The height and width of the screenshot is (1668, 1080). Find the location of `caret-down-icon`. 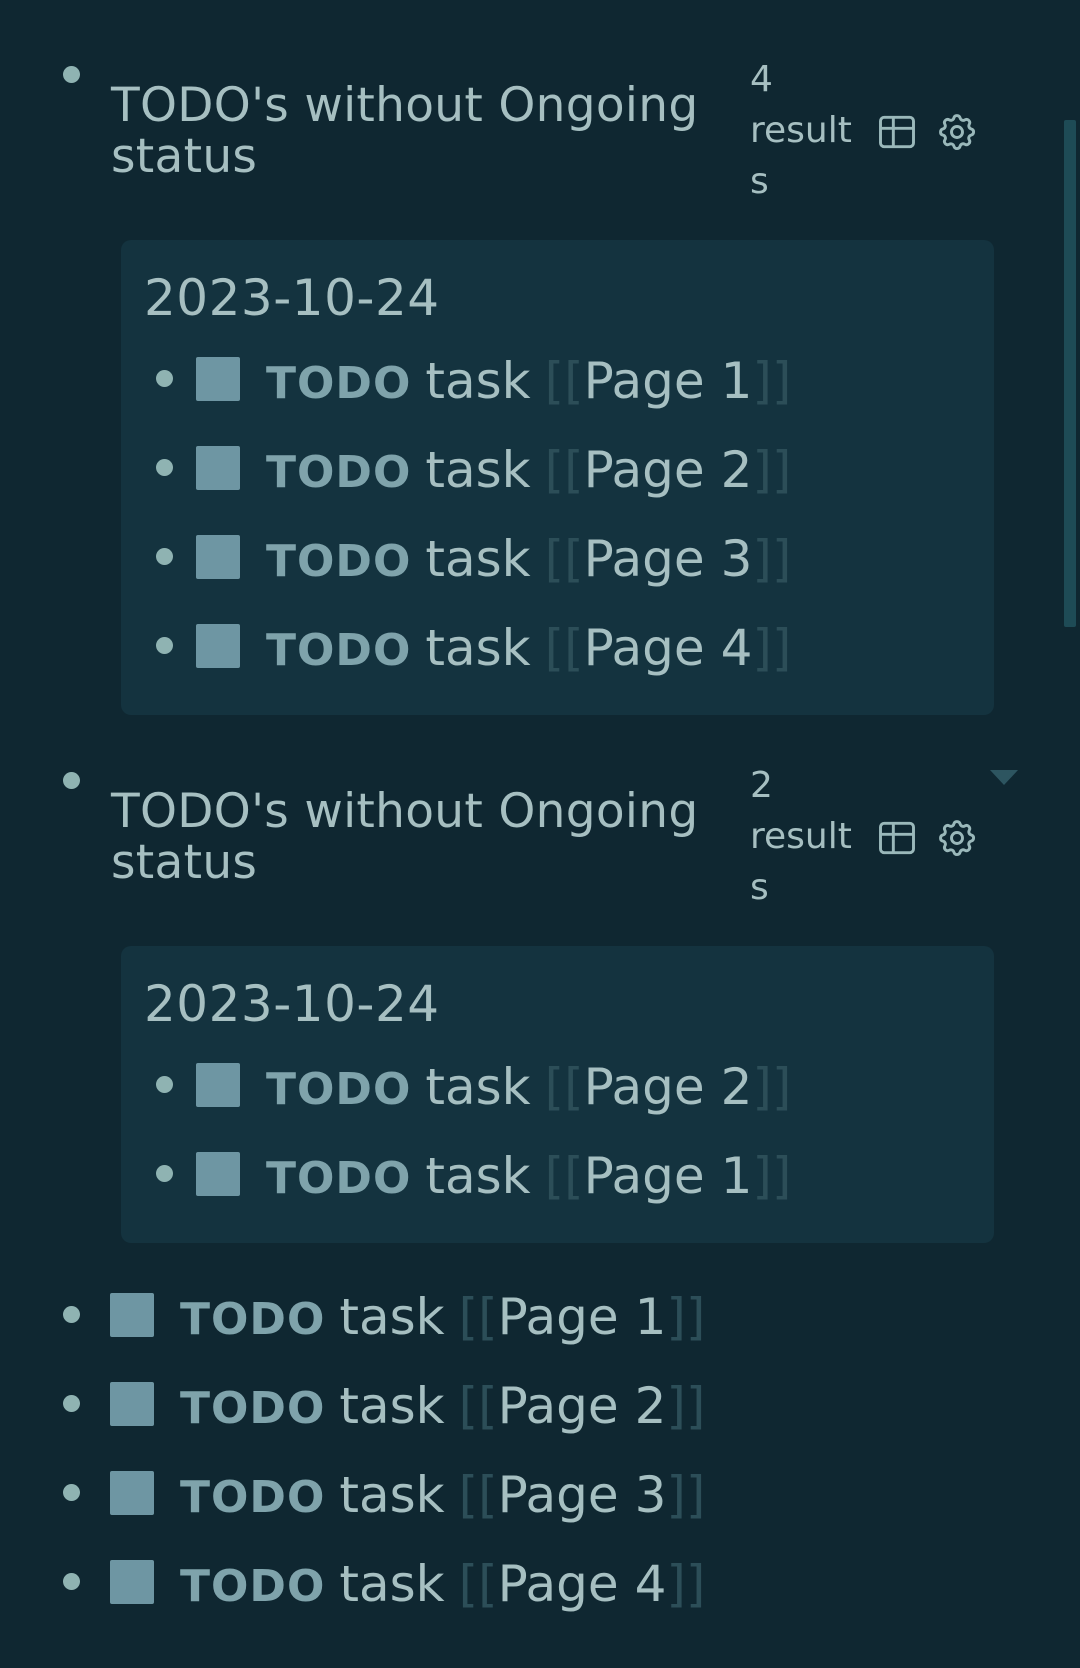

caret-down-icon is located at coordinates (1004, 777).